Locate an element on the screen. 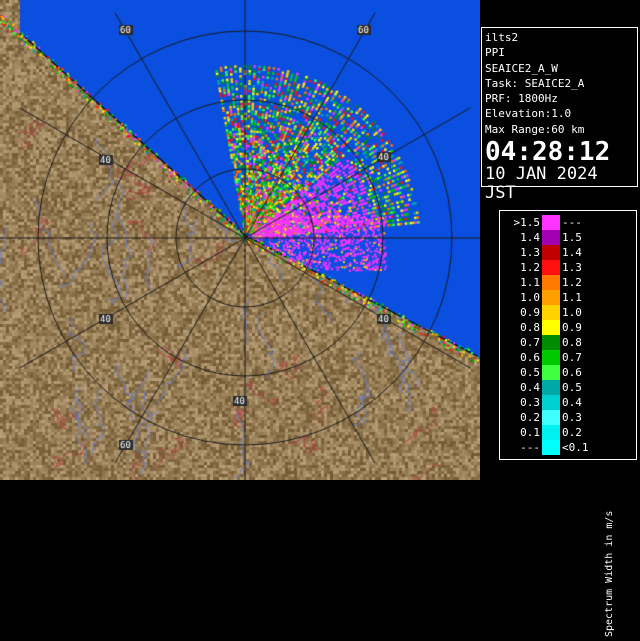 The image size is (640, 641). legend-low-value: 1.0 is located at coordinates (530, 297).